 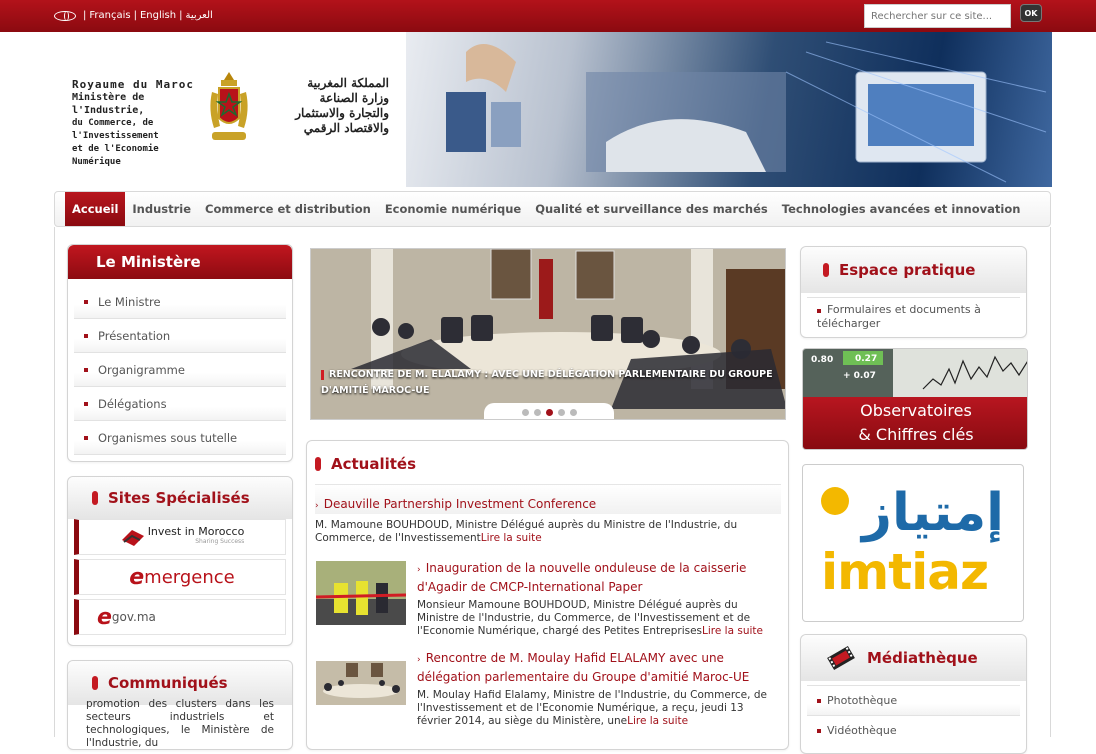 What do you see at coordinates (180, 498) in the screenshot?
I see `sites-title: Sites Spécialisés` at bounding box center [180, 498].